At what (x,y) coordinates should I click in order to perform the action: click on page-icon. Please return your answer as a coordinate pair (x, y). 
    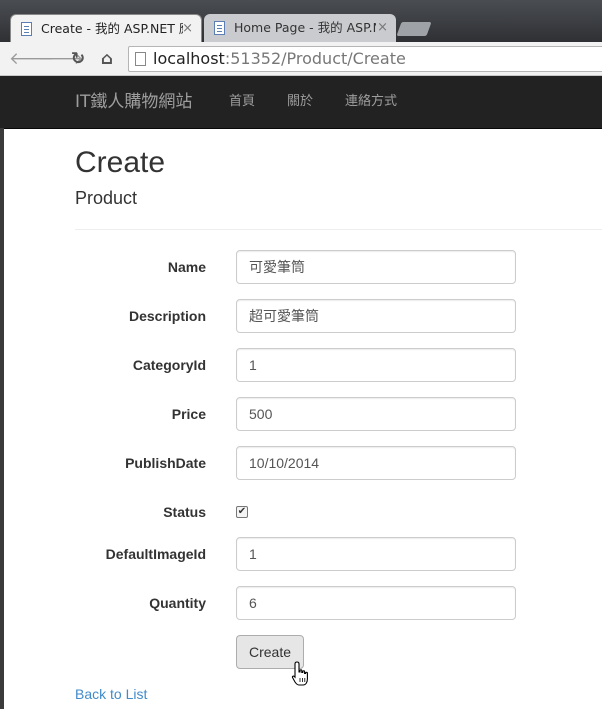
    Looking at the image, I should click on (140, 59).